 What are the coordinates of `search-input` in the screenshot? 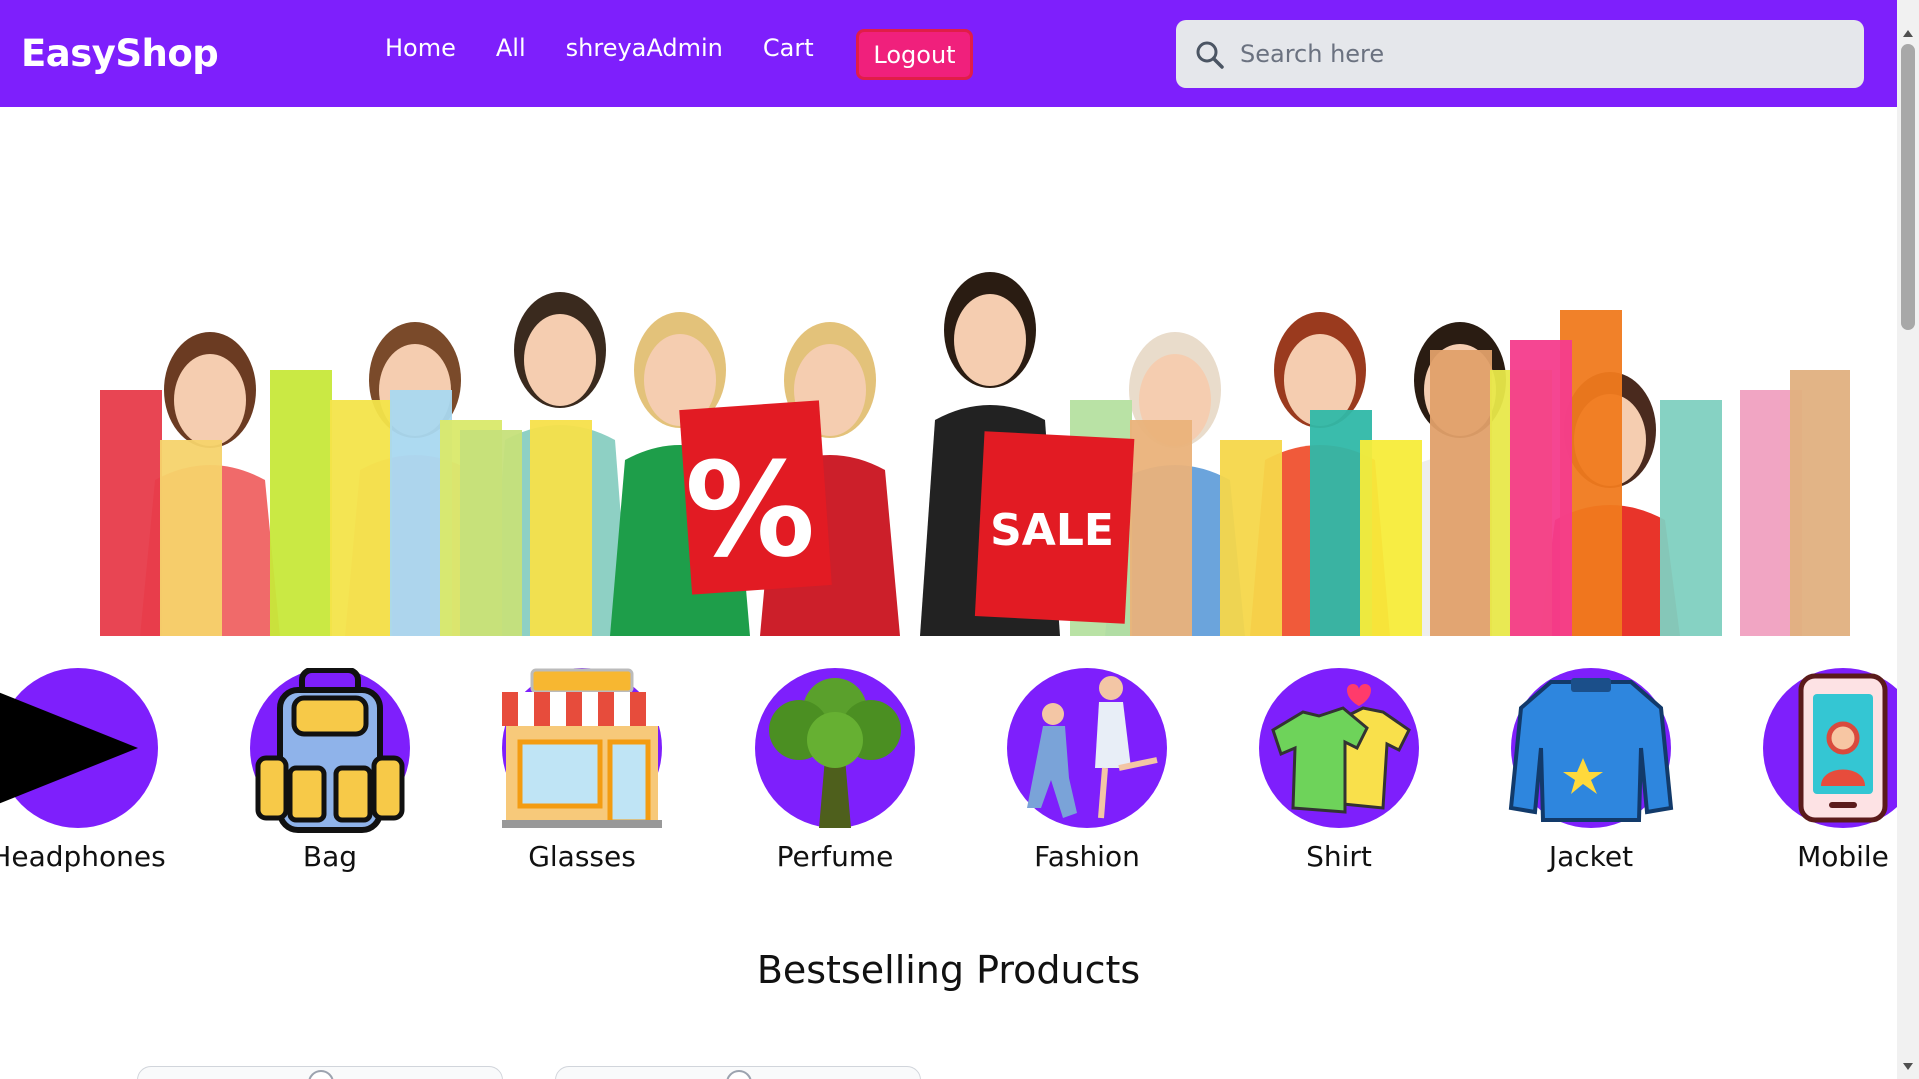 It's located at (1540, 54).